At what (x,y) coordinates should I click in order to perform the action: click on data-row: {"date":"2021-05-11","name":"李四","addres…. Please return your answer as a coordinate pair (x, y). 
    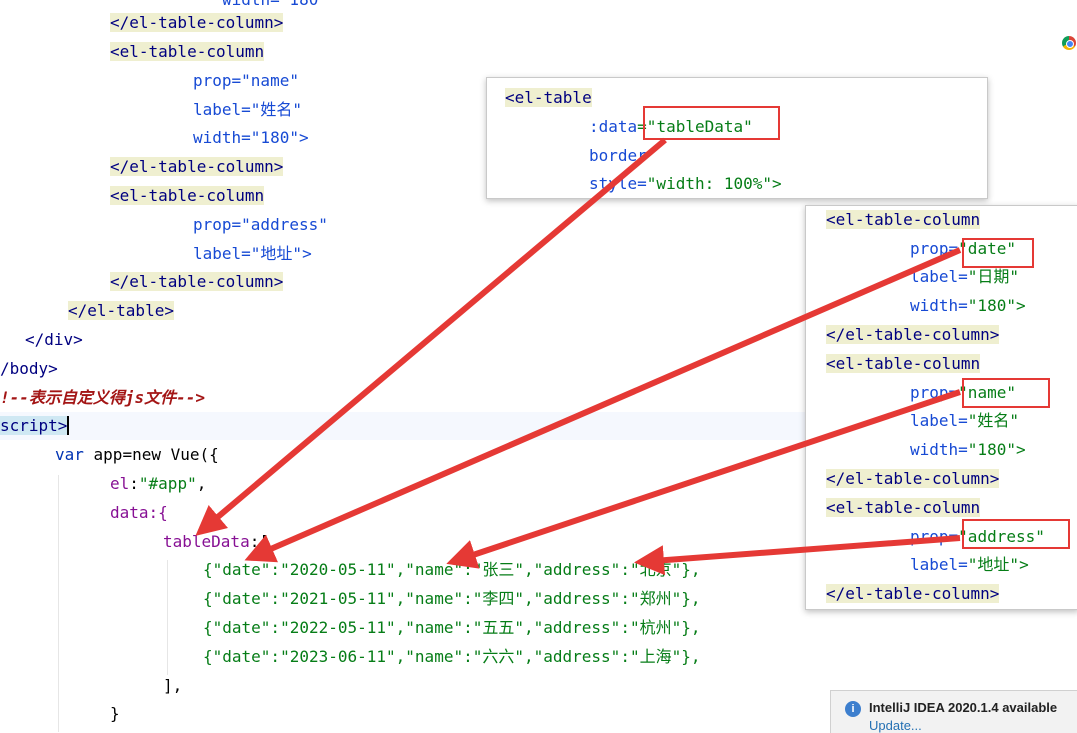
    Looking at the image, I should click on (452, 598).